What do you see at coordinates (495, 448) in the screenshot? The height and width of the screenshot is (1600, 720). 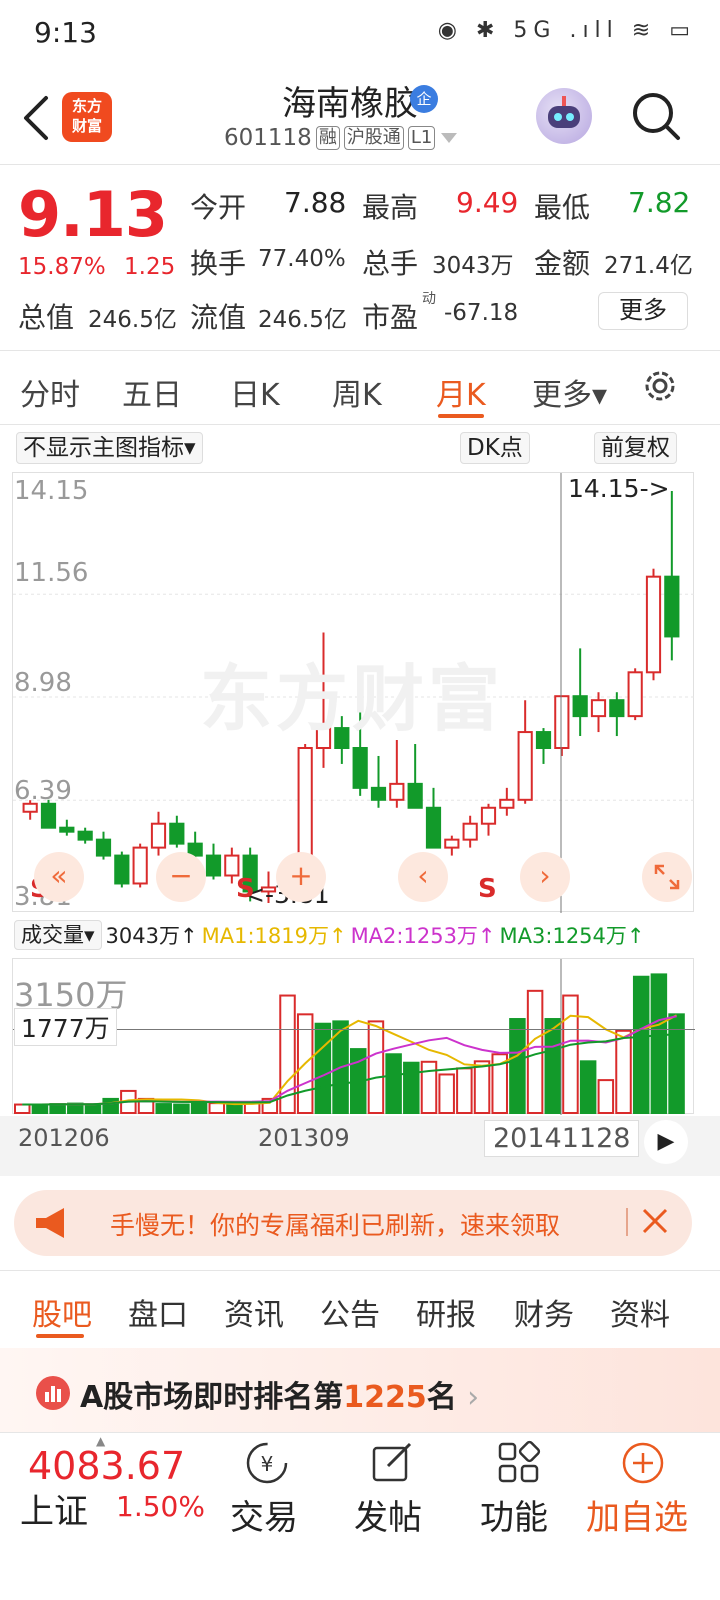 I see `dk-point-dropdown: DK点` at bounding box center [495, 448].